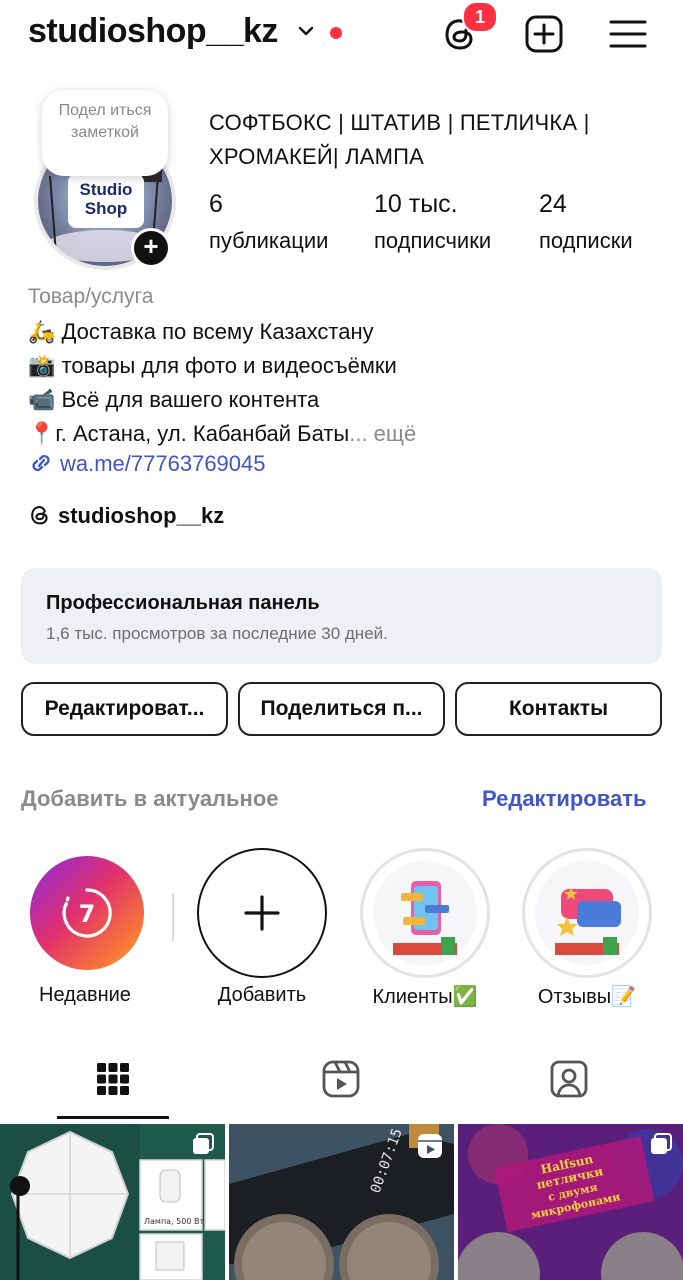 Image resolution: width=683 pixels, height=1280 pixels. Describe the element at coordinates (544, 34) in the screenshot. I see `create-post-icon` at that location.